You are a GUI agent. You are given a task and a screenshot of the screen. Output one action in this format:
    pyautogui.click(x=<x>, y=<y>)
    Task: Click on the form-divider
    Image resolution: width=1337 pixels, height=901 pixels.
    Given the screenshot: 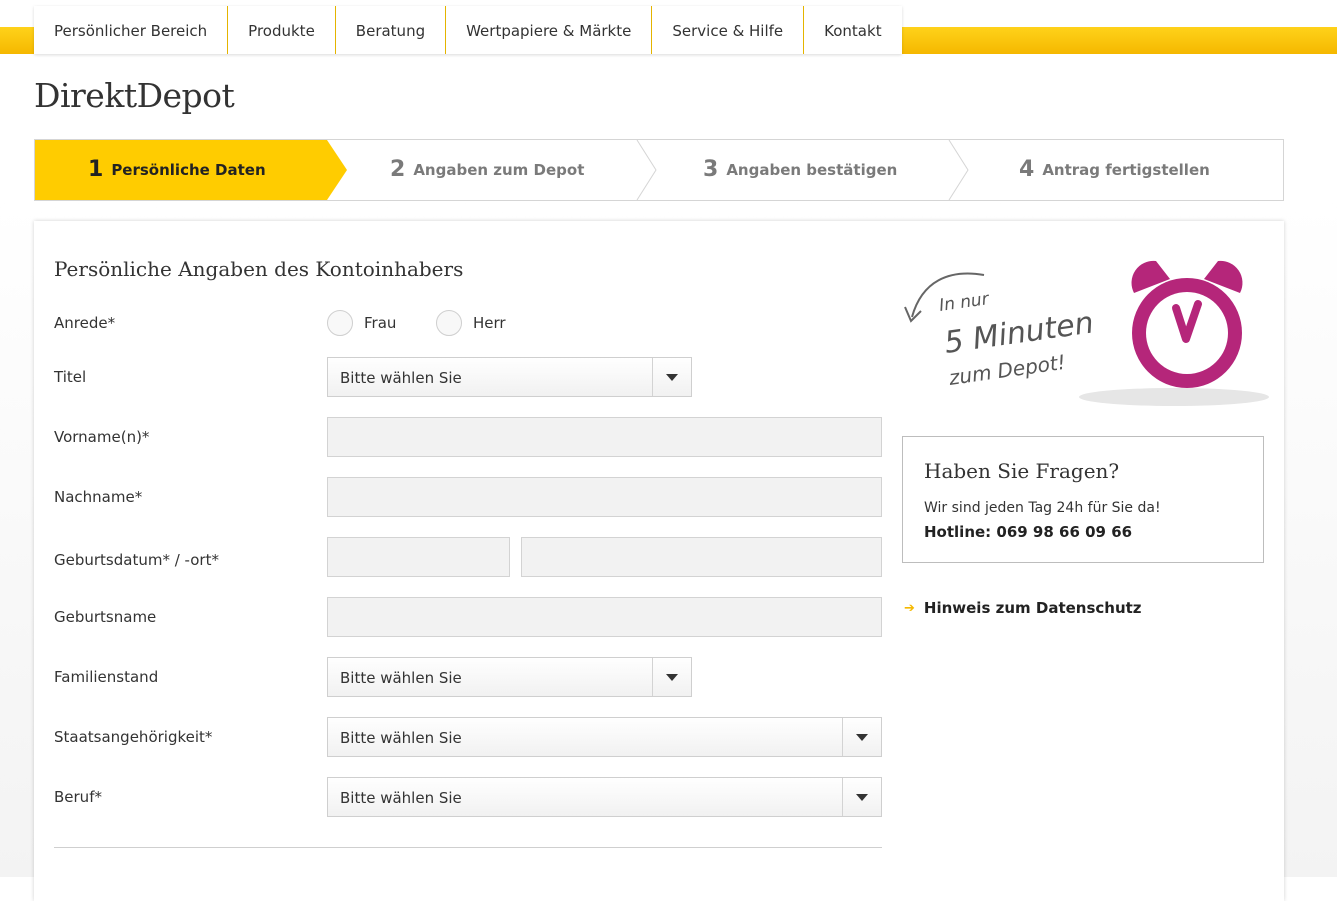 What is the action you would take?
    pyautogui.click(x=468, y=847)
    